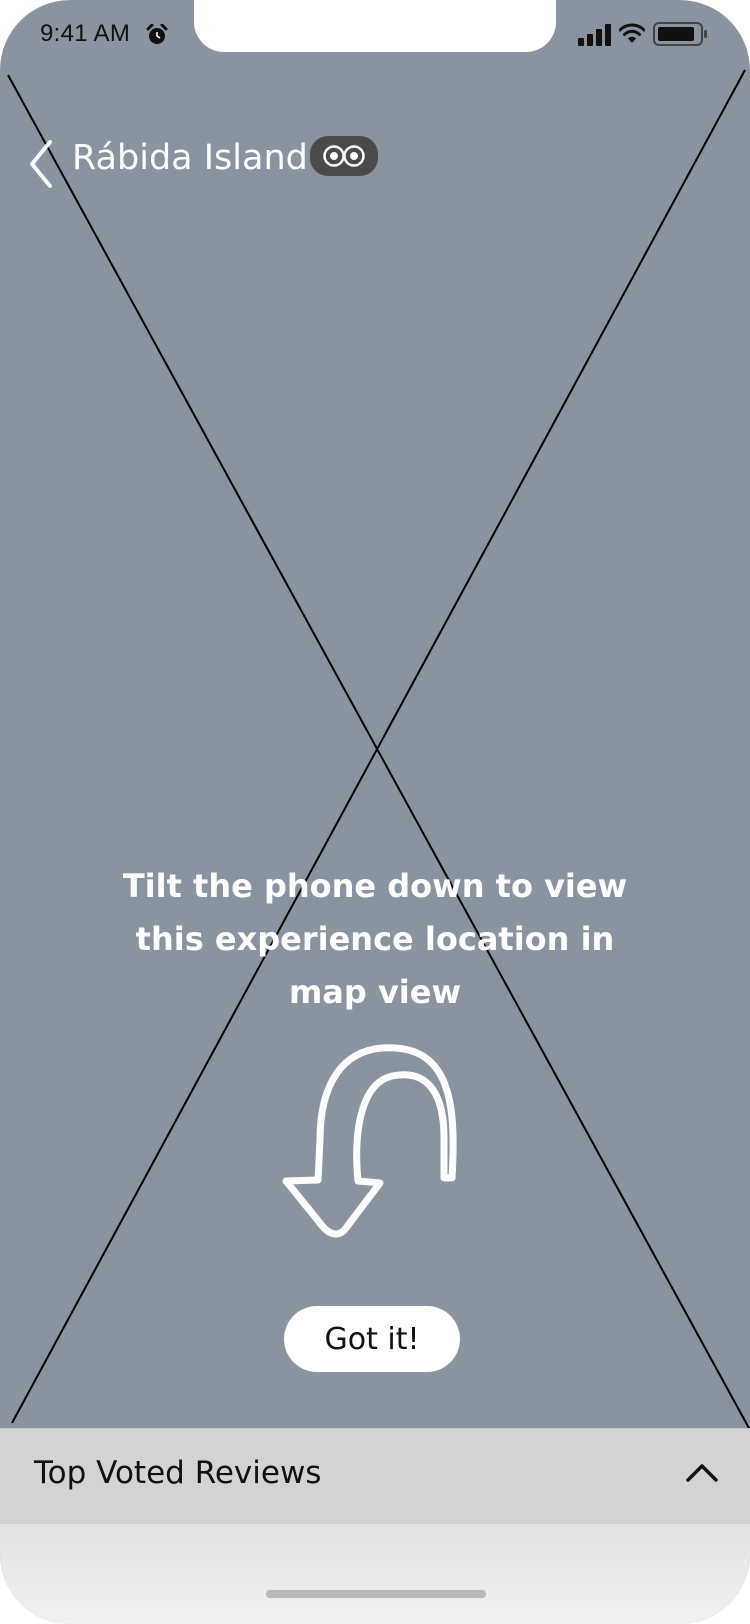 This screenshot has height=1624, width=750. Describe the element at coordinates (680, 34) in the screenshot. I see `battery-icon` at that location.